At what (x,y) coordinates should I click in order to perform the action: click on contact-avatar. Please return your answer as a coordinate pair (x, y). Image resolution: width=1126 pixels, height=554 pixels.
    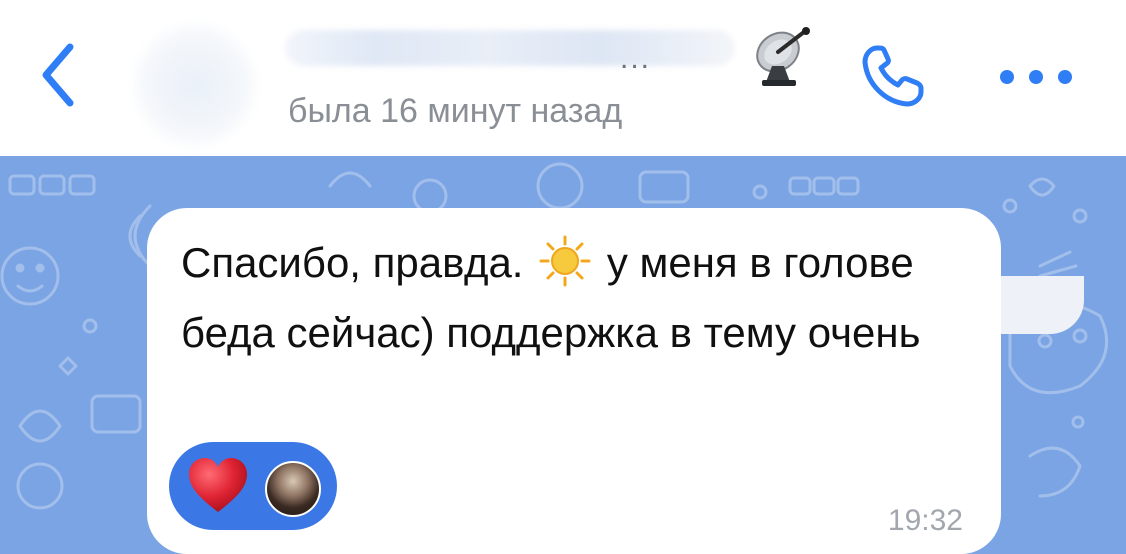
    Looking at the image, I should click on (195, 85).